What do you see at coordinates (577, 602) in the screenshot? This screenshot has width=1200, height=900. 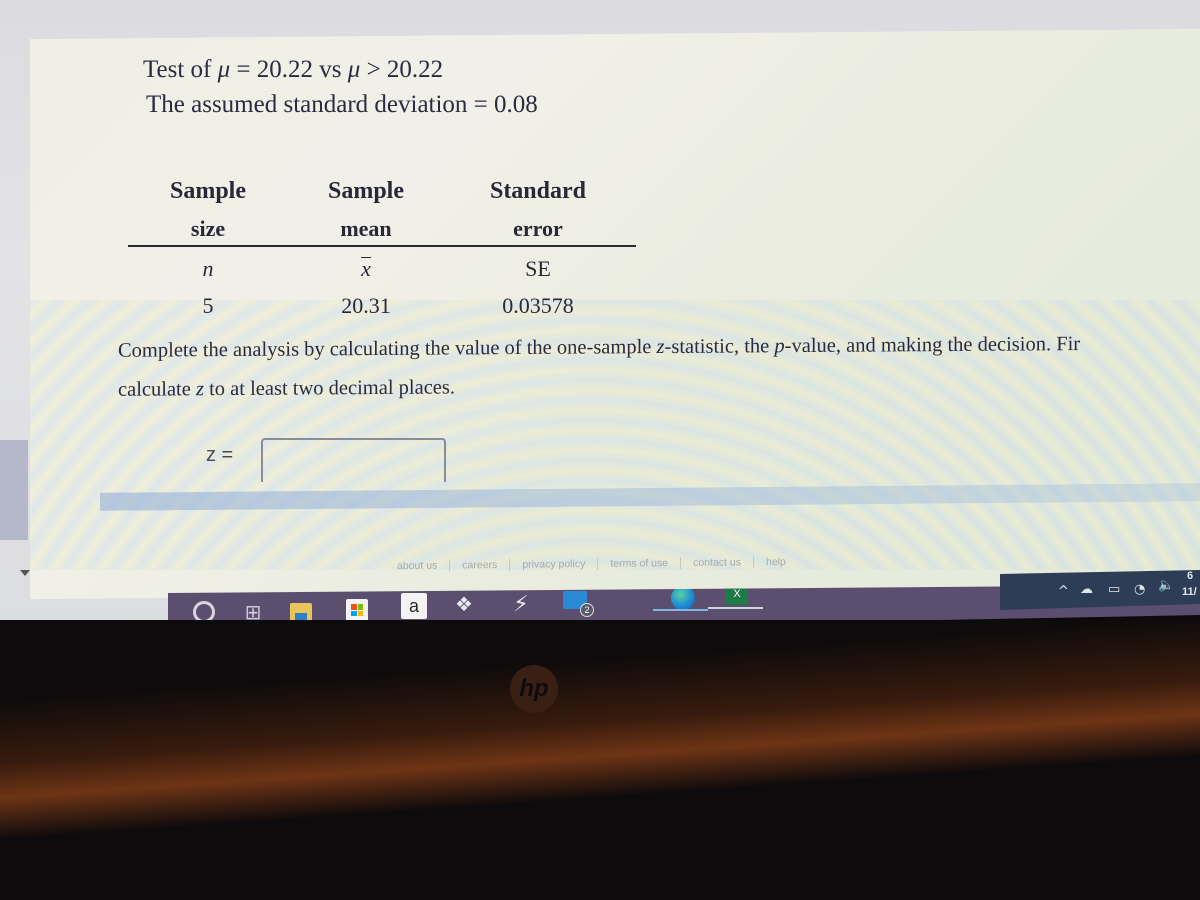 I see `mail-icon: 2` at bounding box center [577, 602].